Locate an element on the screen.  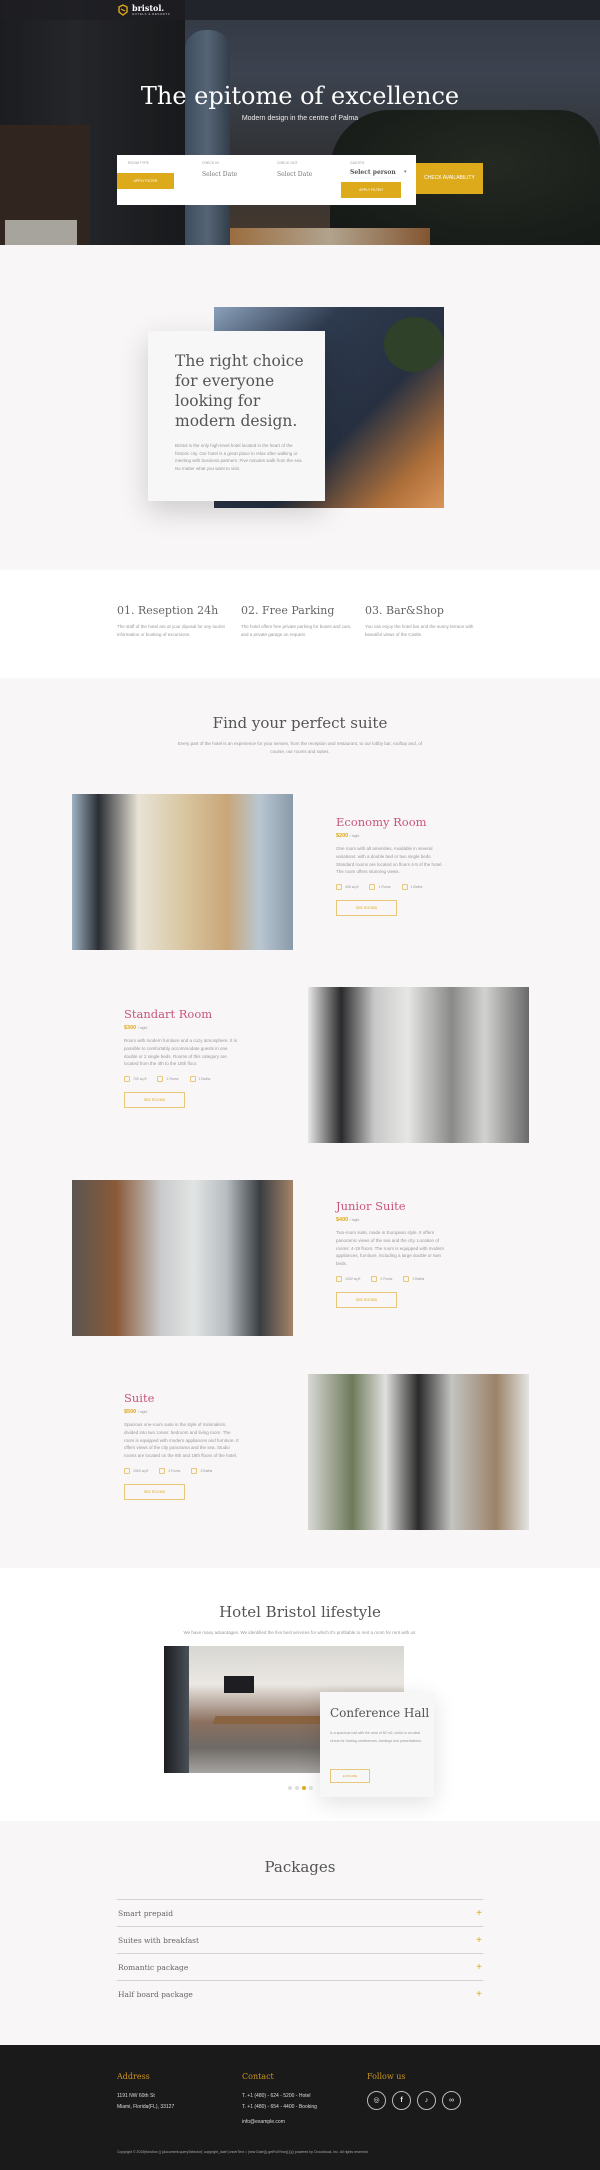
room-amenities: 702 sq.ft 1 Roms 1 Baths is located at coordinates (181, 1079).